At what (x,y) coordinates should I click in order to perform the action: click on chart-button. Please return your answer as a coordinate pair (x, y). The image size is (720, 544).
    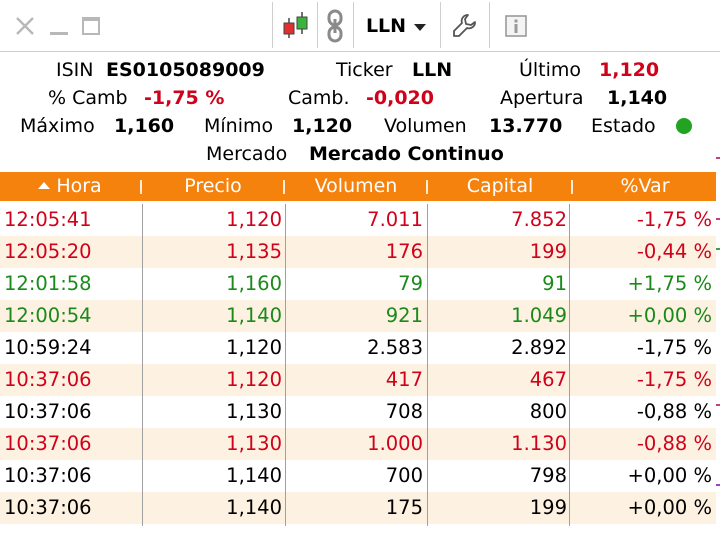
    Looking at the image, I should click on (296, 26).